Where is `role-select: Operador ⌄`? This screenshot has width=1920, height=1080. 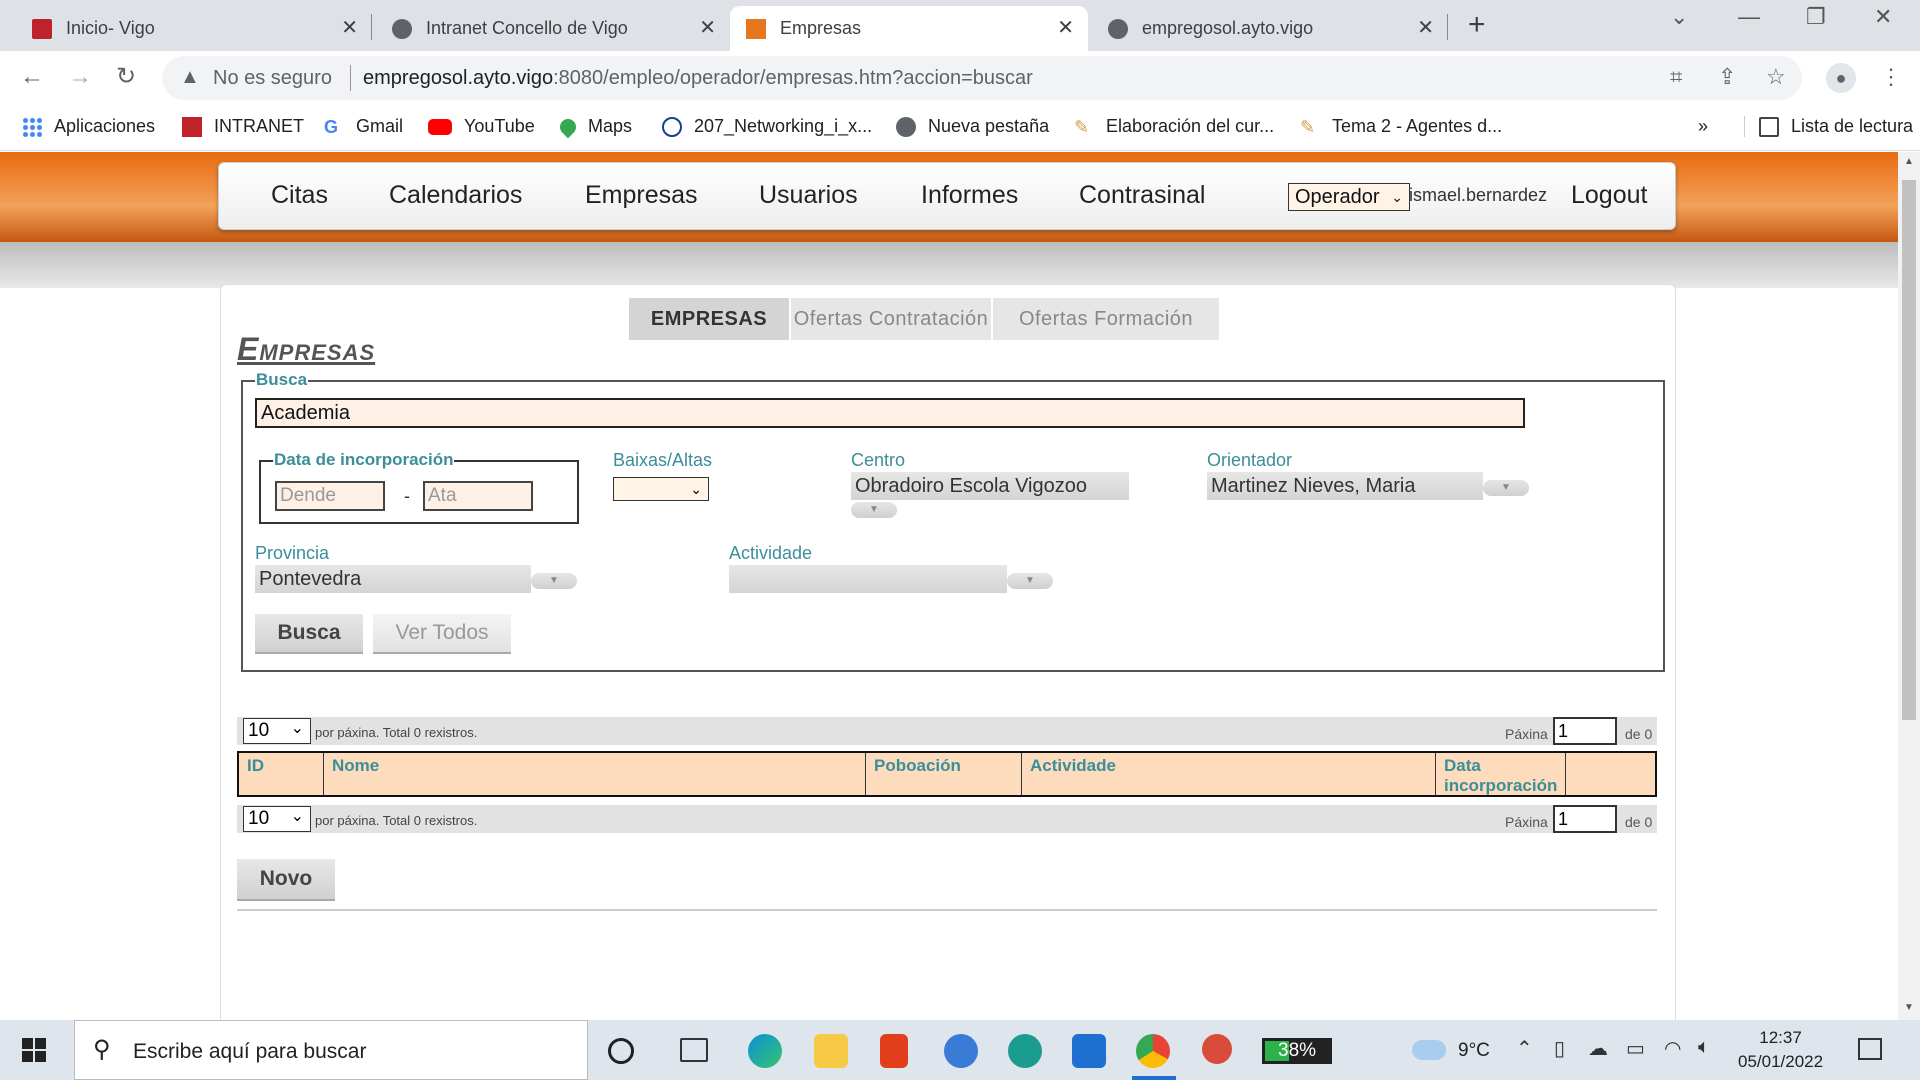 role-select: Operador ⌄ is located at coordinates (1349, 197).